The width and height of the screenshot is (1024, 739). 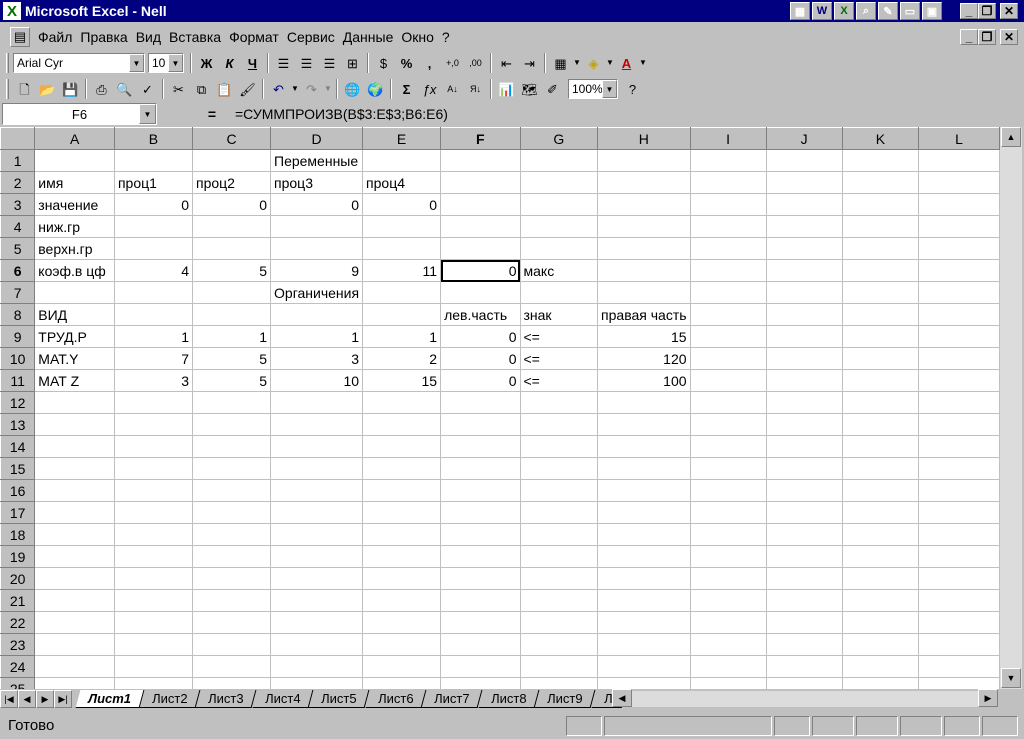 I want to click on close-button: ✕, so click(x=1009, y=11).